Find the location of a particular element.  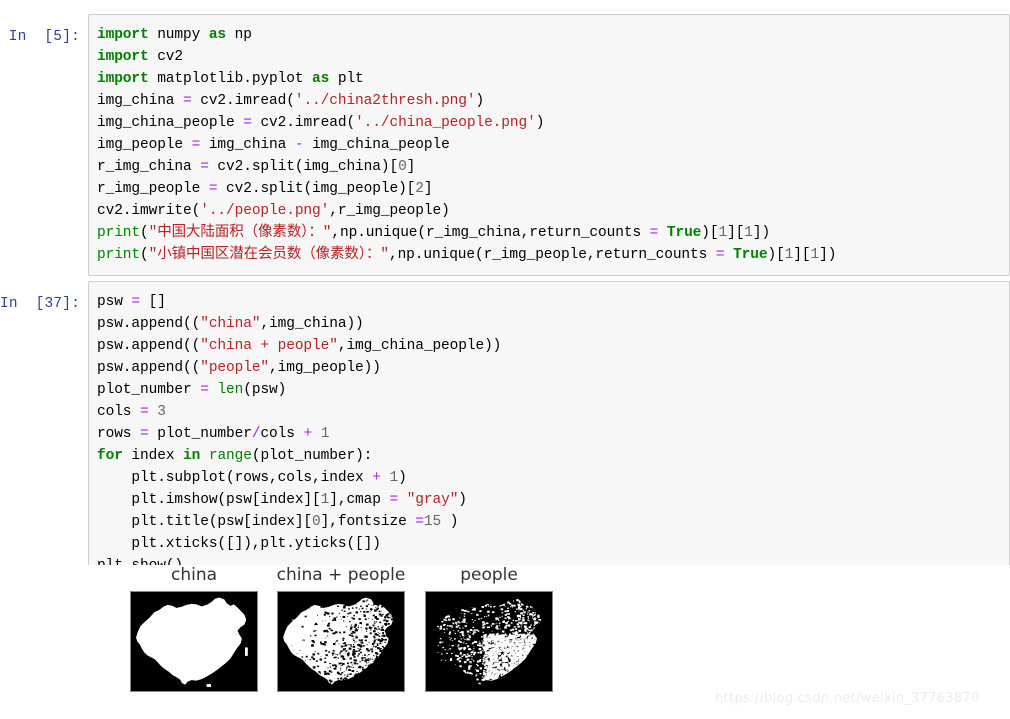

code-token: rows is located at coordinates (119, 434).